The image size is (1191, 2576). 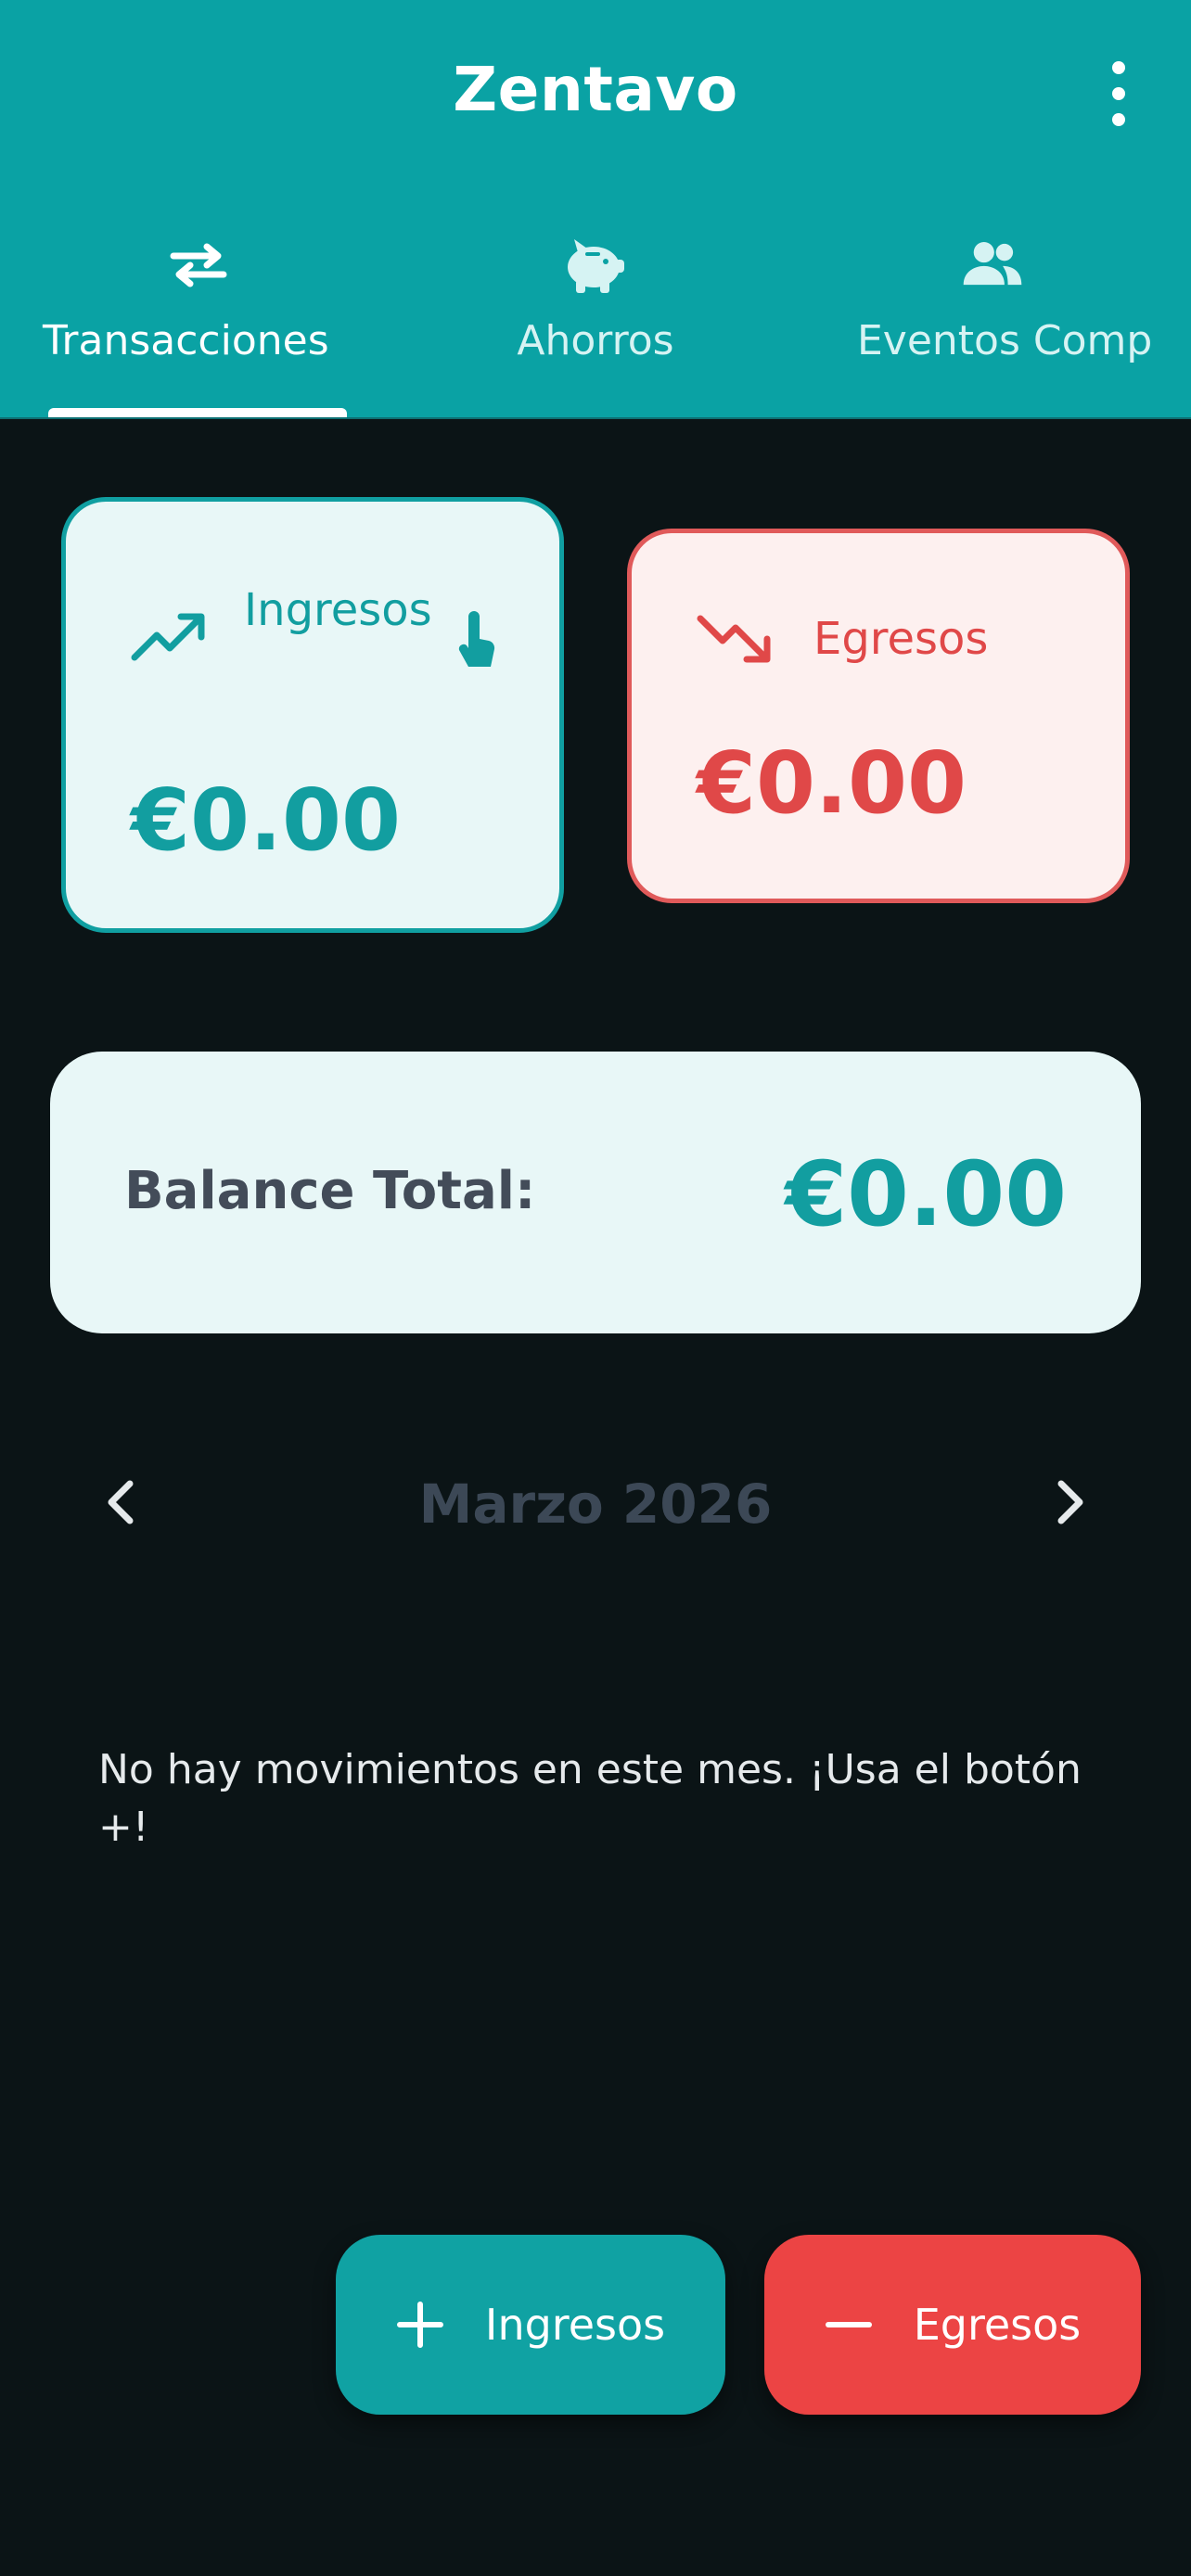 I want to click on app-title: Zentavo, so click(x=595, y=89).